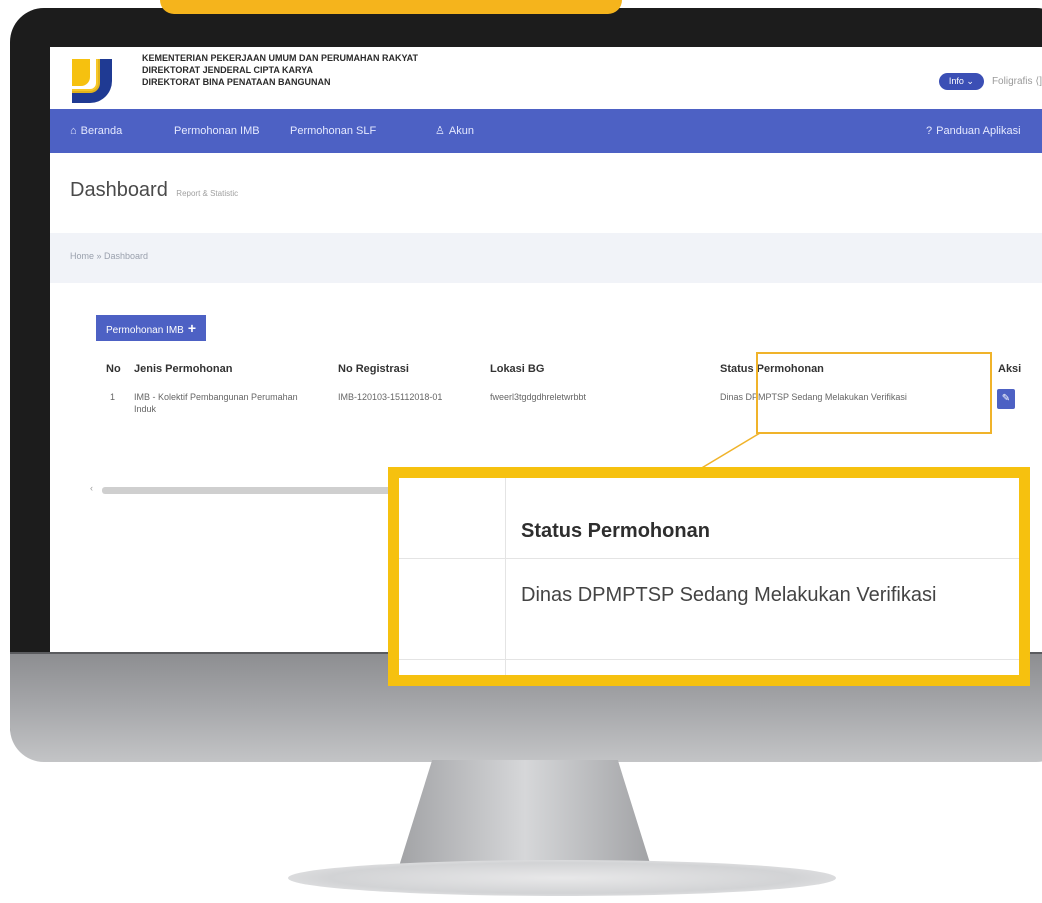 Image resolution: width=1042 pixels, height=903 pixels. Describe the element at coordinates (227, 70) in the screenshot. I see `org-line-2: DIREKTORAT JENDERAL CIPTA KARYA` at that location.